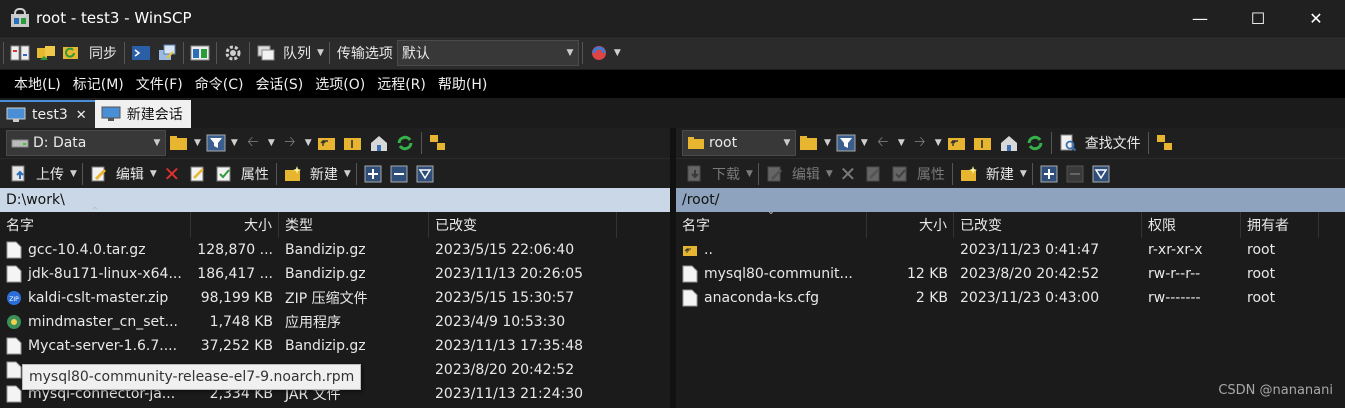  Describe the element at coordinates (19, 174) in the screenshot. I see `upload-icon` at that location.